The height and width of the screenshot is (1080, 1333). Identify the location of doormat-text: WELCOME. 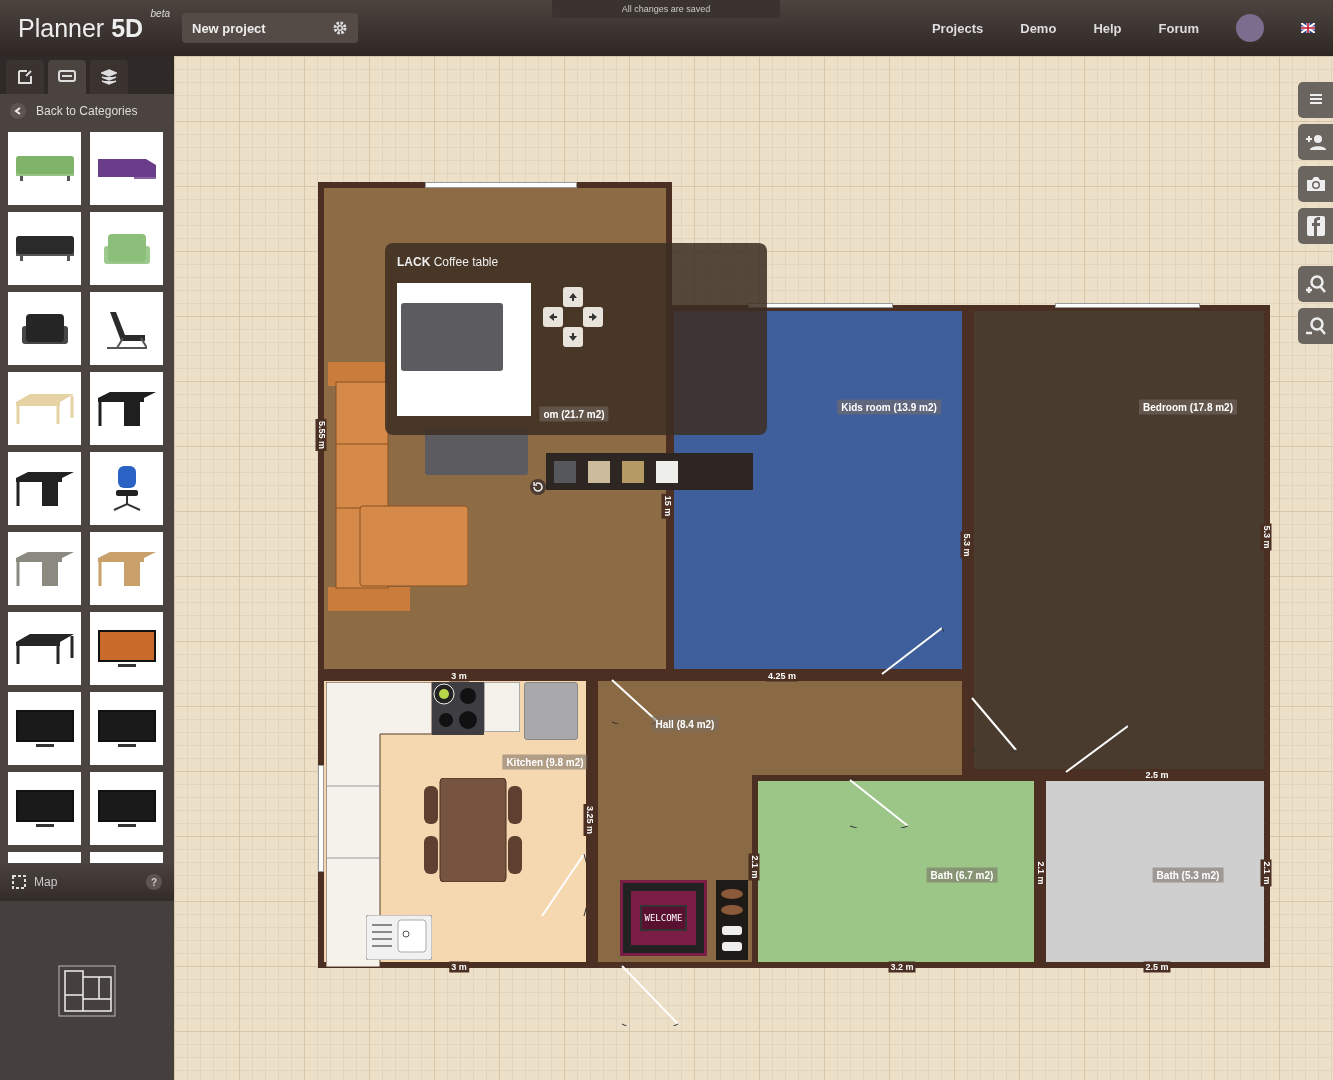
(663, 918).